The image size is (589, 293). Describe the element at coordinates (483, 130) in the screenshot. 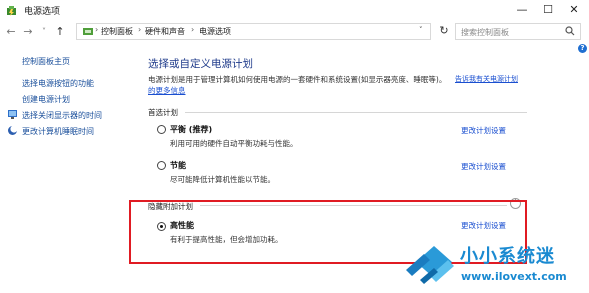

I see `change-plan-settings-balanced: 更改计划设置` at that location.